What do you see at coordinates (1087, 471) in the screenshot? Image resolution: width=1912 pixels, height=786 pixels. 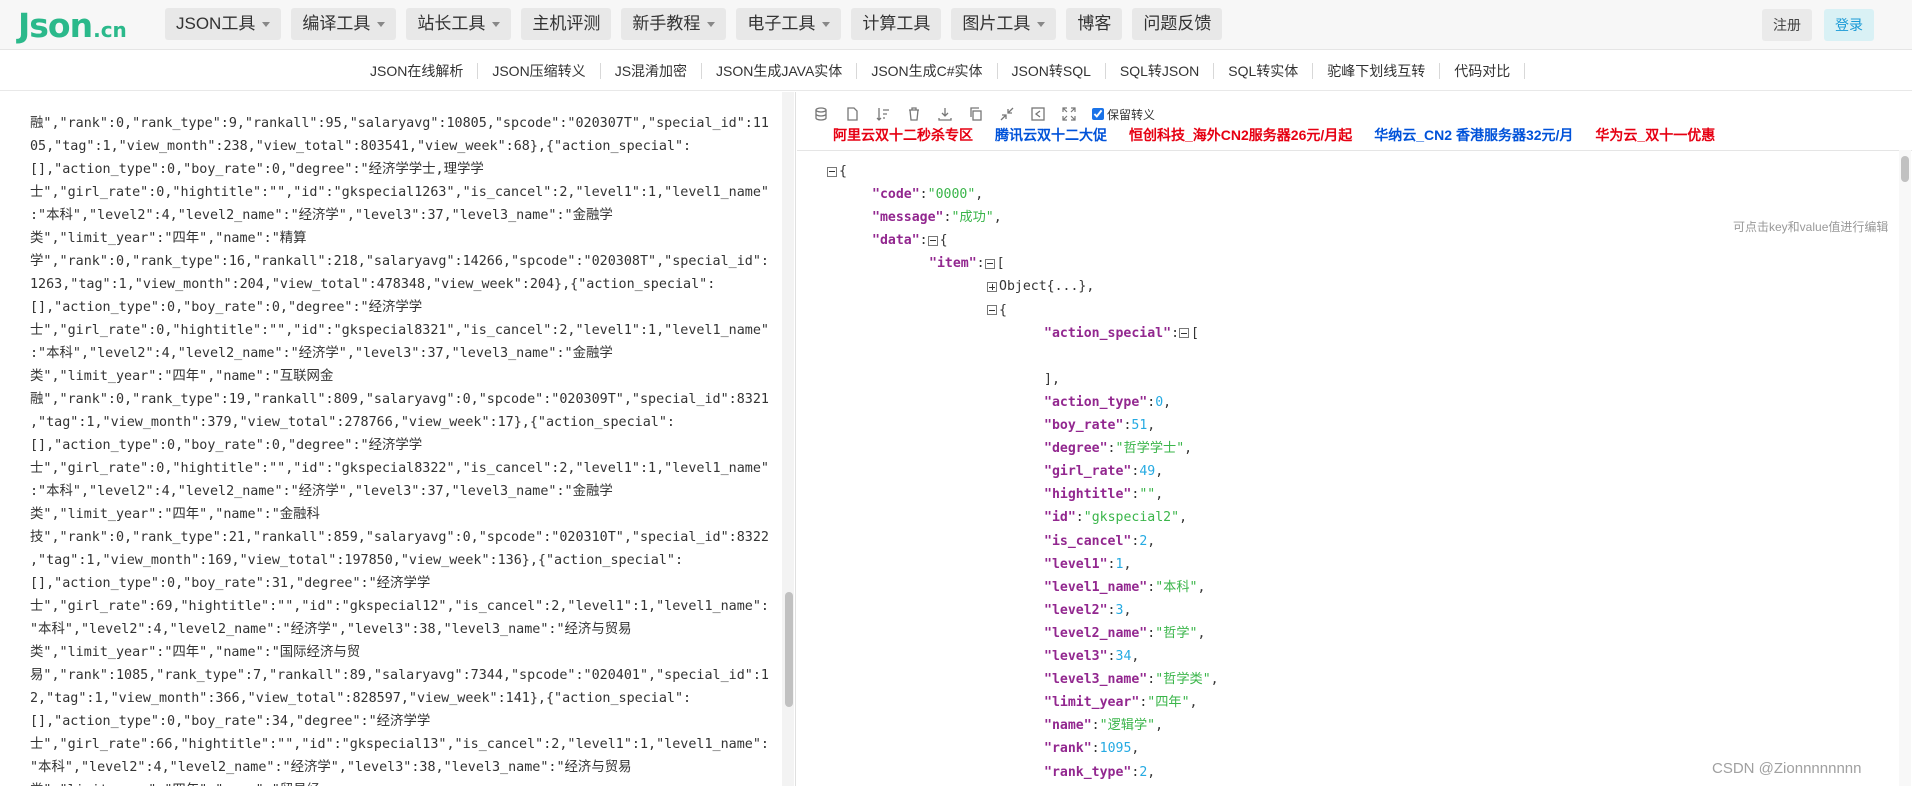 I see `tree-key: girl_rate` at bounding box center [1087, 471].